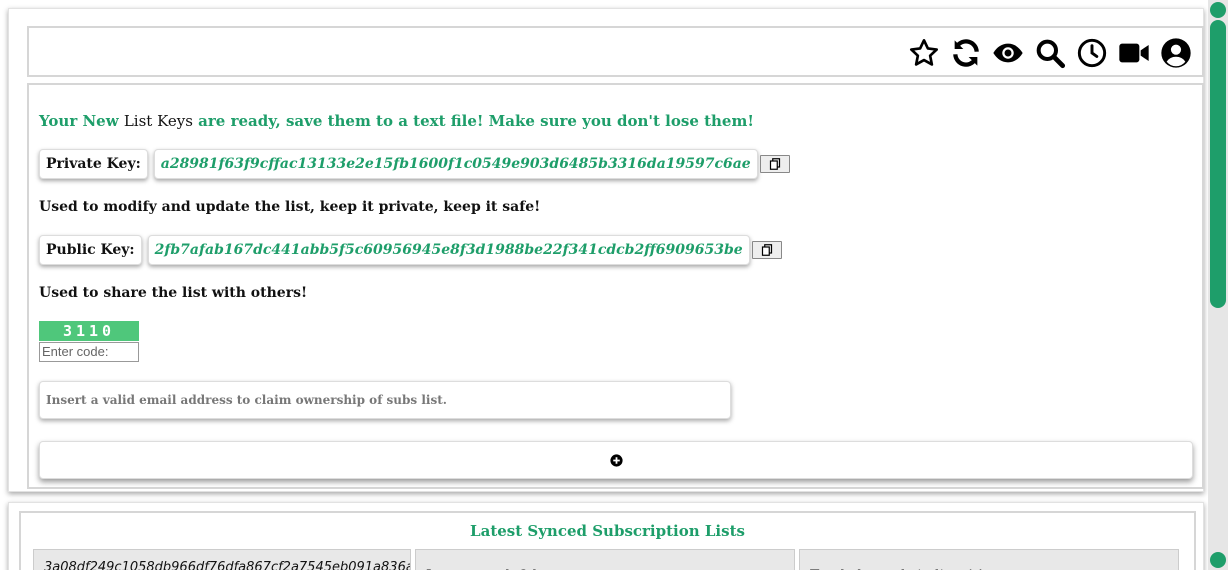  What do you see at coordinates (173, 293) in the screenshot?
I see `public-key-note: Used to share the list with others!` at bounding box center [173, 293].